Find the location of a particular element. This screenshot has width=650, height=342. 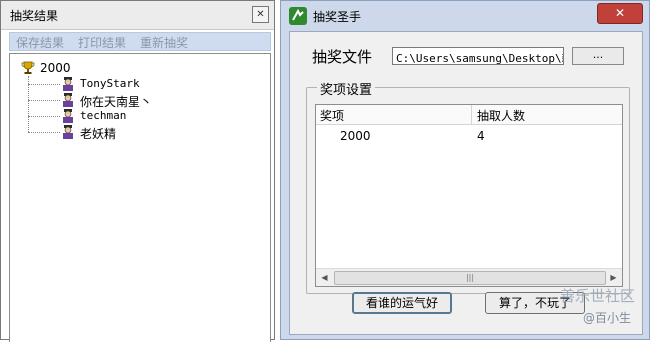

scroll-left-icon: ◀ is located at coordinates (324, 277).